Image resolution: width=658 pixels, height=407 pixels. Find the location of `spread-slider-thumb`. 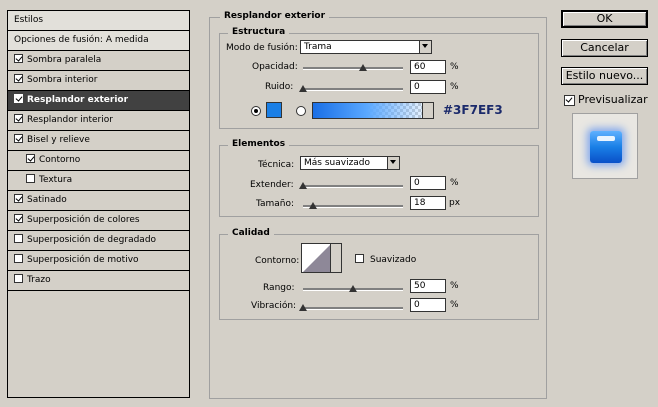

spread-slider-thumb is located at coordinates (303, 185).